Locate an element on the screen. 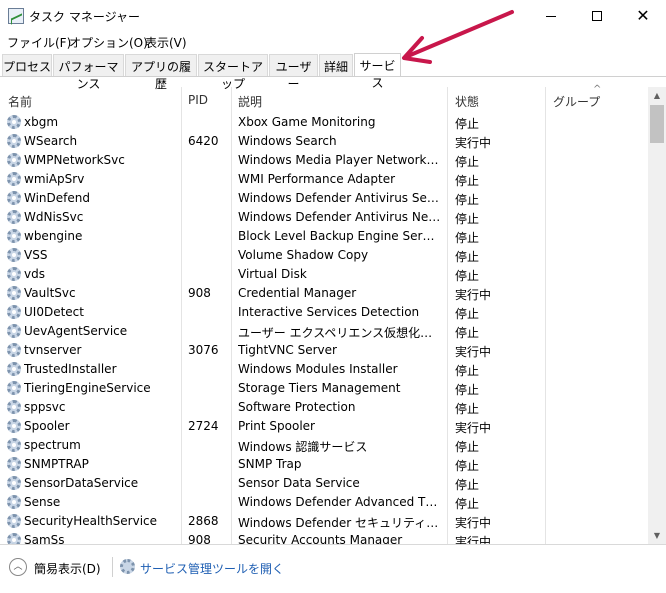 This screenshot has height=593, width=666. menu-file: ファイル(F) is located at coordinates (39, 42).